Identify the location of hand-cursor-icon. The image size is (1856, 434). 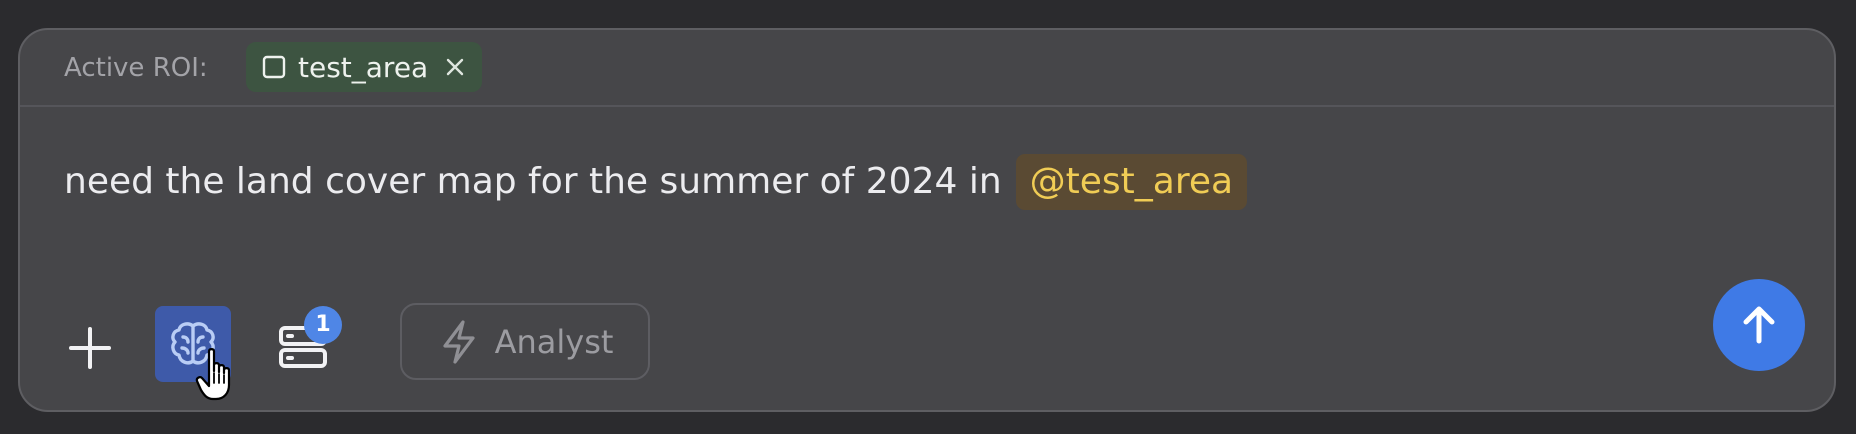
(213, 374).